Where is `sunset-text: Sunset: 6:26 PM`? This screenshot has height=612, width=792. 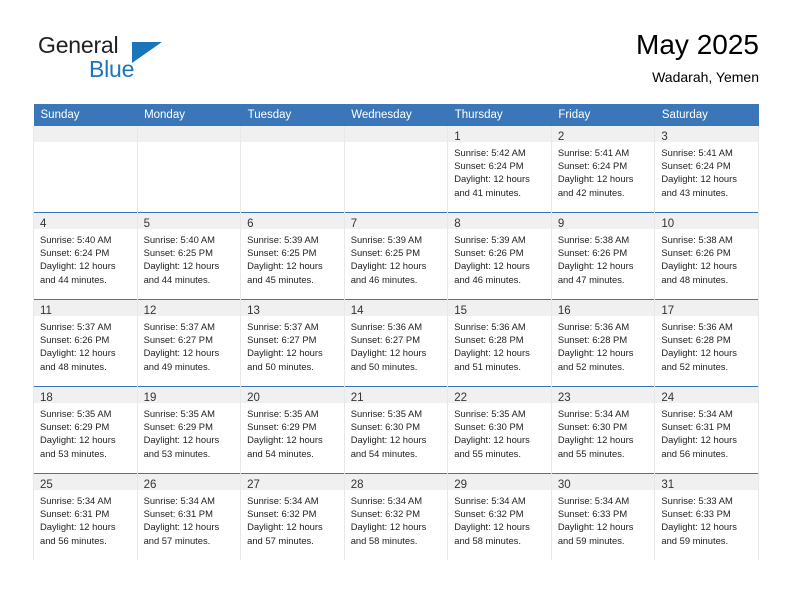 sunset-text: Sunset: 6:26 PM is located at coordinates (75, 340).